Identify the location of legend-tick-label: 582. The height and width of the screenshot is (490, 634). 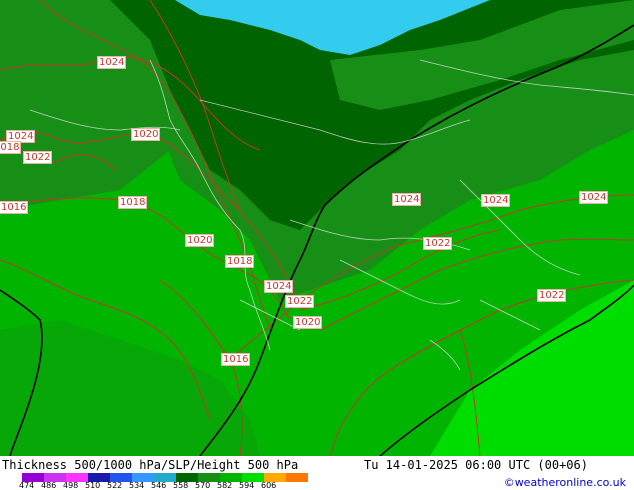
(225, 485).